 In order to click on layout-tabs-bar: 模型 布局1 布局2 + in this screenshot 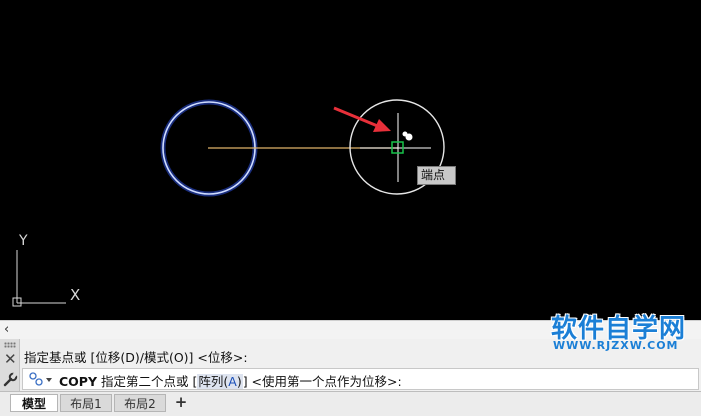, I will do `click(350, 403)`.